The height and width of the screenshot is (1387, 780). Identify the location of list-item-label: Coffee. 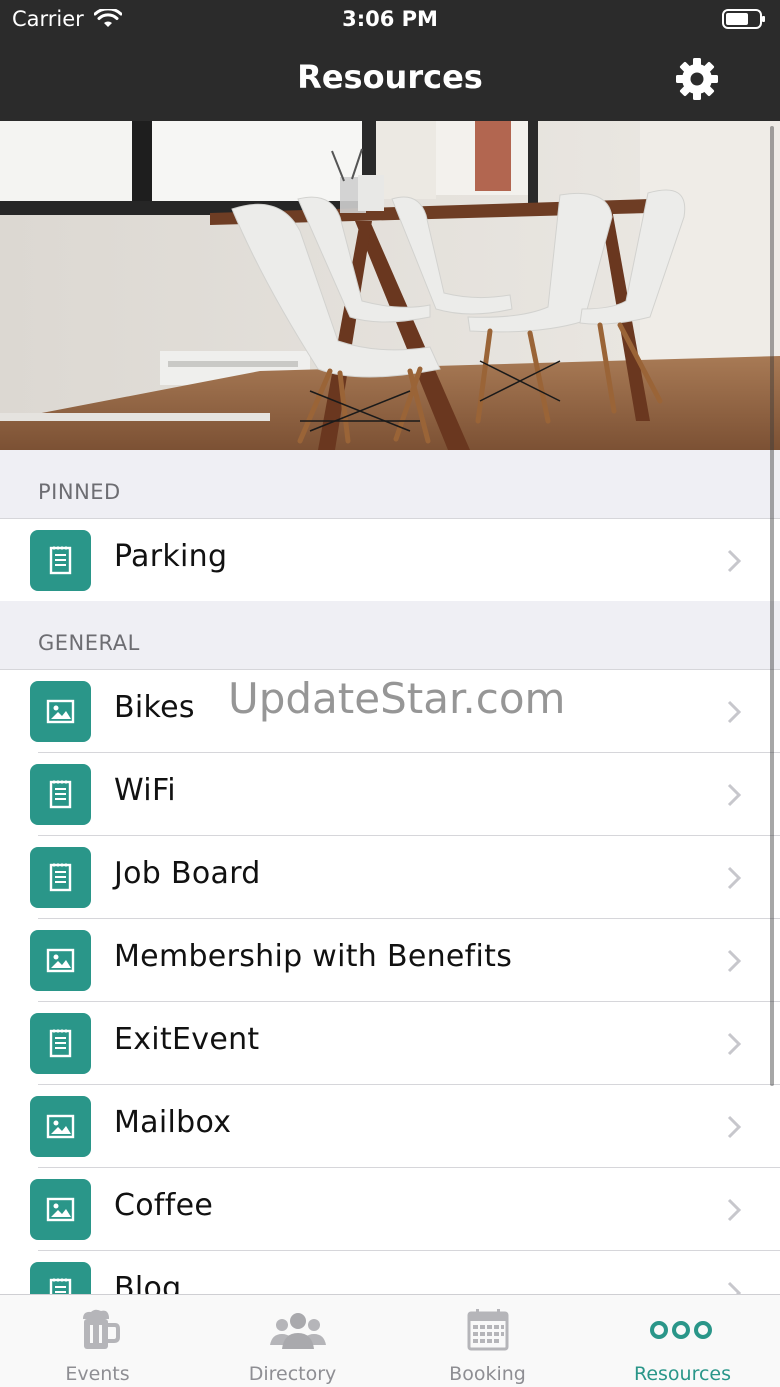
(164, 1205).